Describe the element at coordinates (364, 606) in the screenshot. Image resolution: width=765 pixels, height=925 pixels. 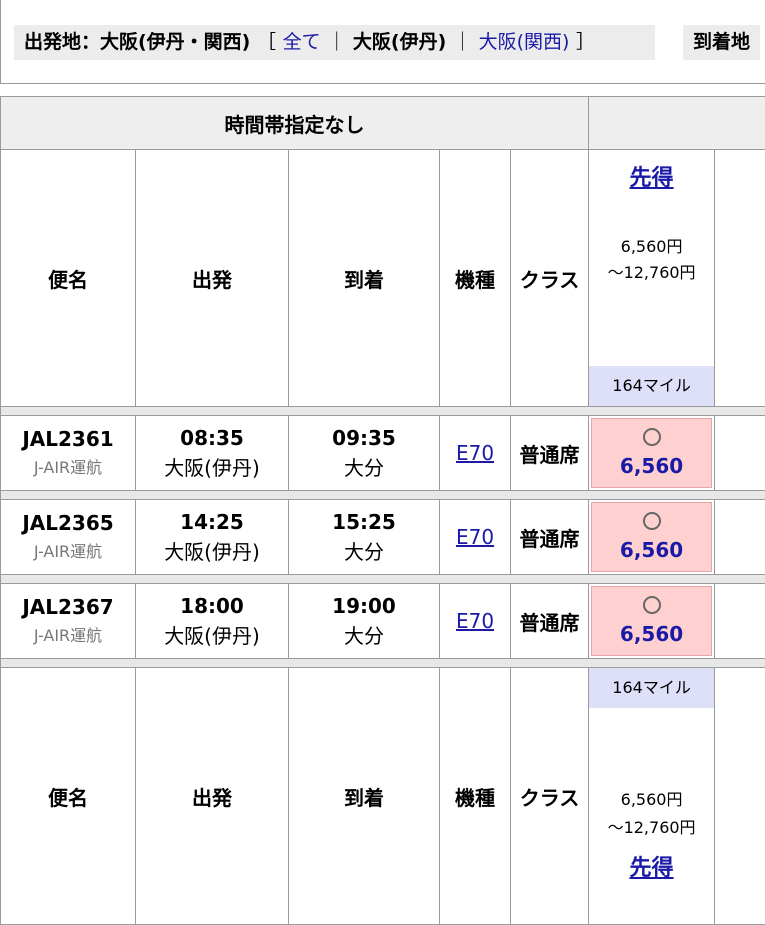
I see `arrival-time: 19:00` at that location.